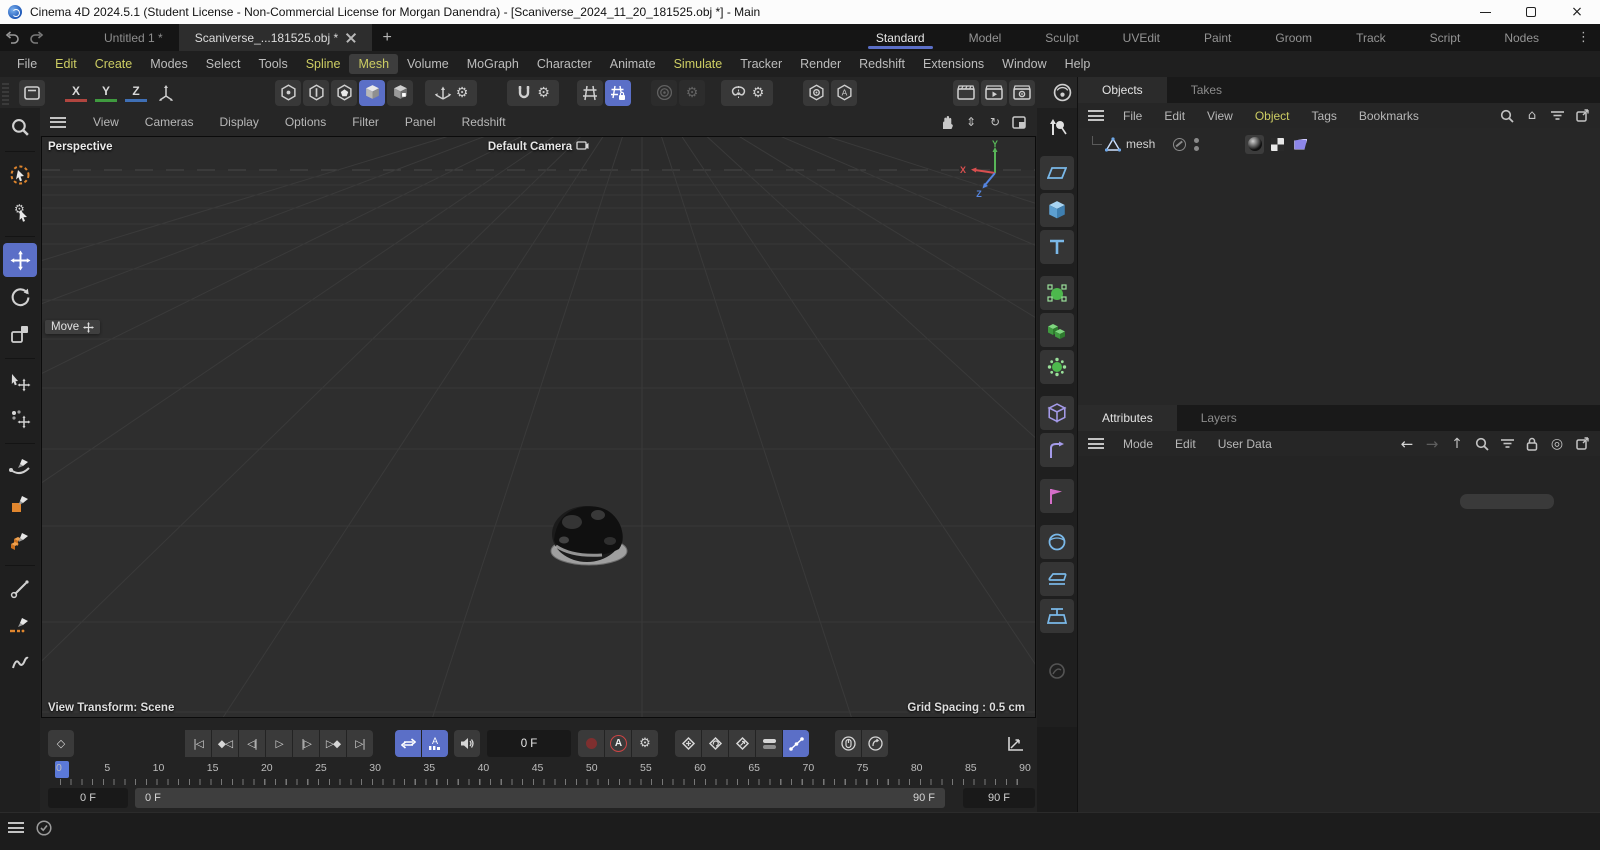 The width and height of the screenshot is (1600, 850). I want to click on modeling-axis-button, so click(664, 92).